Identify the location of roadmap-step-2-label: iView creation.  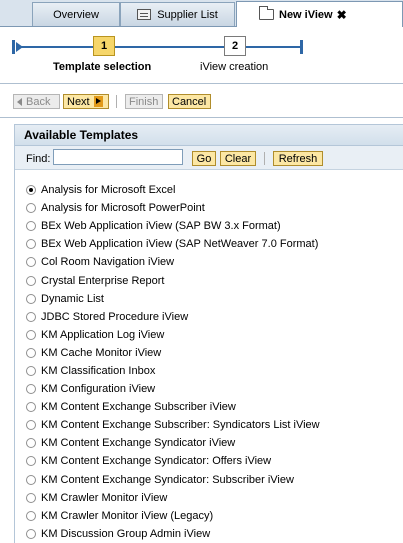
(234, 67).